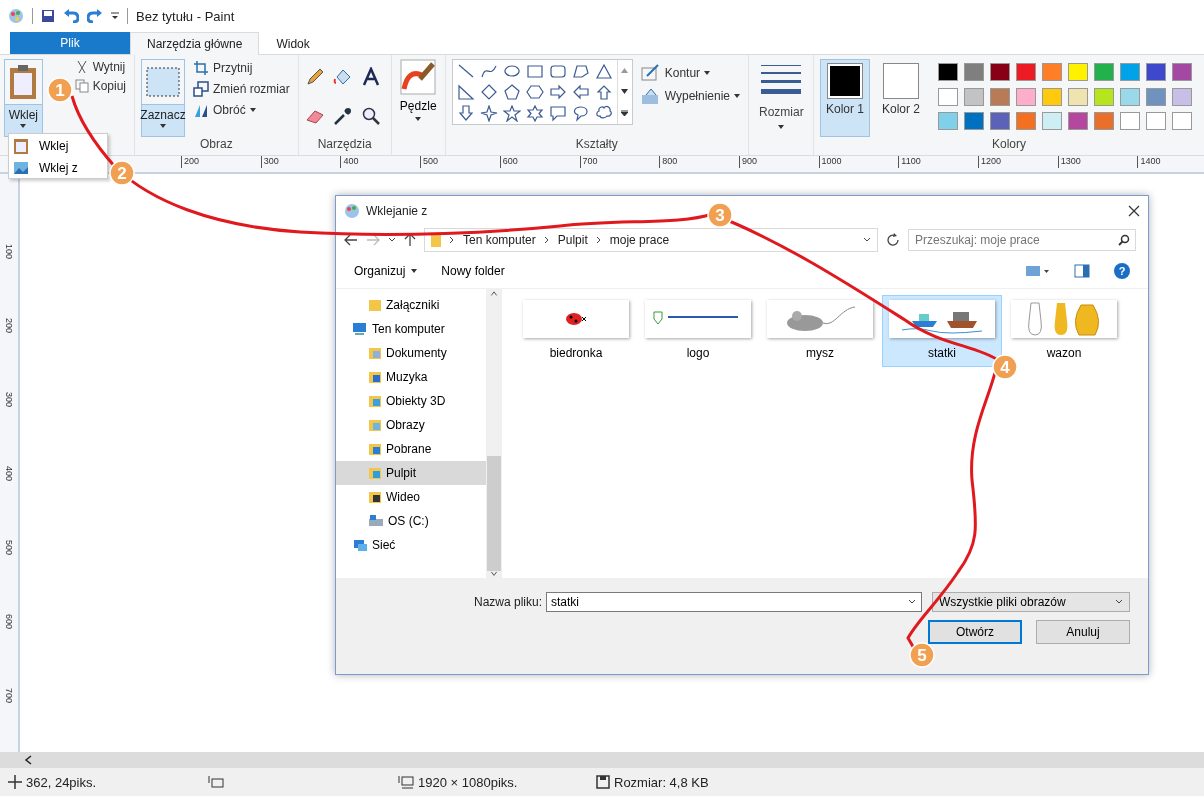  Describe the element at coordinates (411, 449) in the screenshot. I see `sidebar-item: Pobrane` at that location.